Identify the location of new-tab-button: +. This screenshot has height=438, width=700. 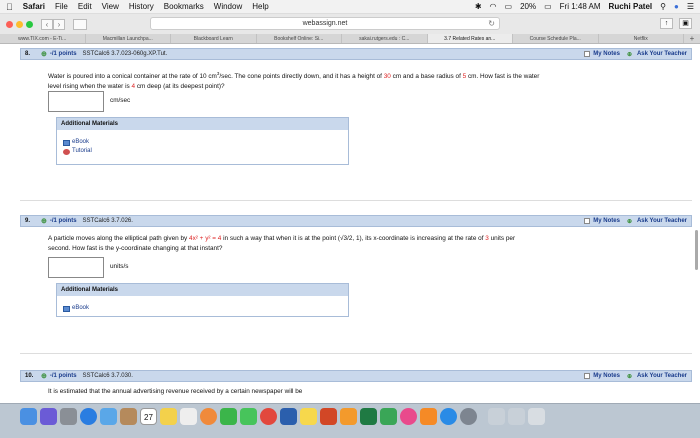
(692, 38).